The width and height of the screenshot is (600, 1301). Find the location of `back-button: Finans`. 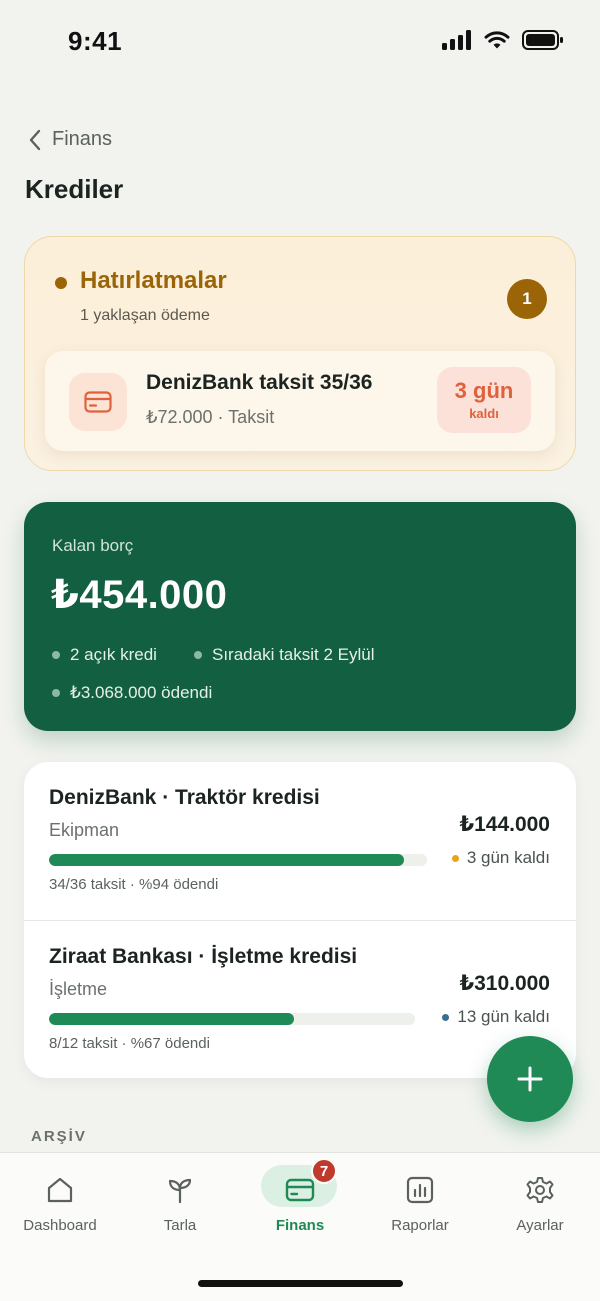

back-button: Finans is located at coordinates (70, 139).